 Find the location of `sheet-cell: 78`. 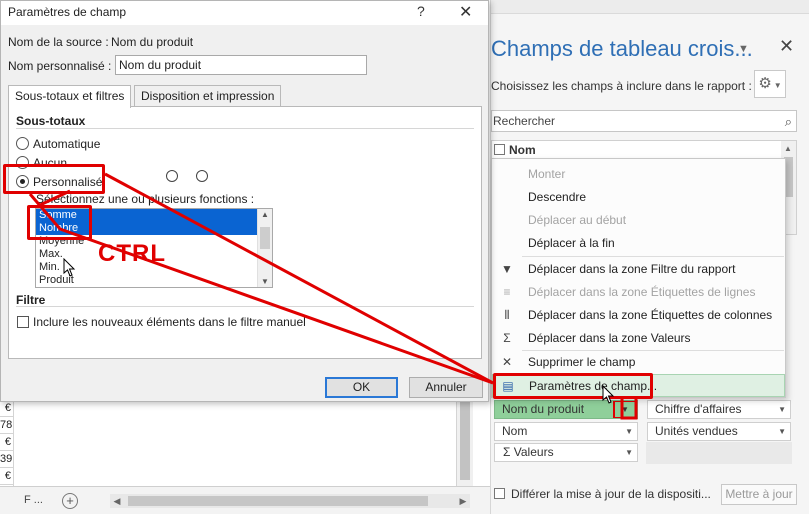

sheet-cell: 78 is located at coordinates (6, 425).